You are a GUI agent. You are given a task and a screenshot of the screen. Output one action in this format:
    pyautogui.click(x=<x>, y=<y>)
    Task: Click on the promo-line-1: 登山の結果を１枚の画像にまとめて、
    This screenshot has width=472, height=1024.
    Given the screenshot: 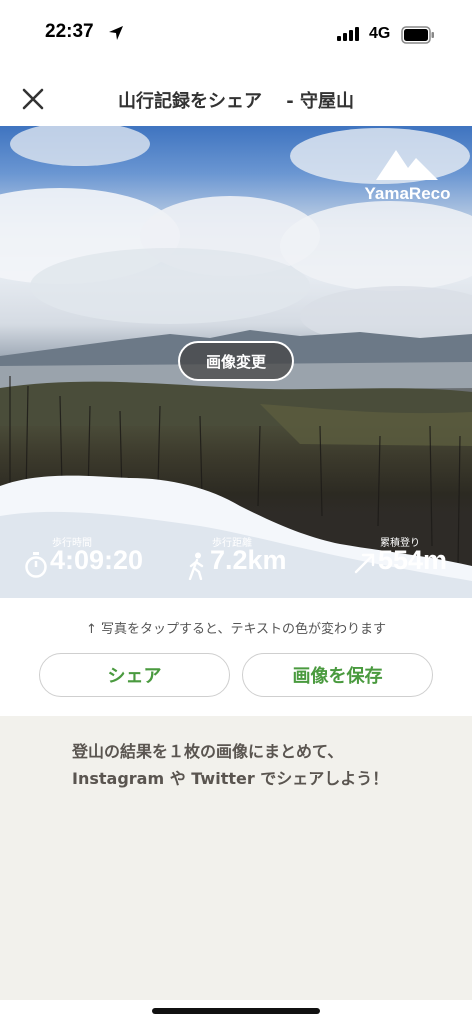 What is the action you would take?
    pyautogui.click(x=208, y=751)
    